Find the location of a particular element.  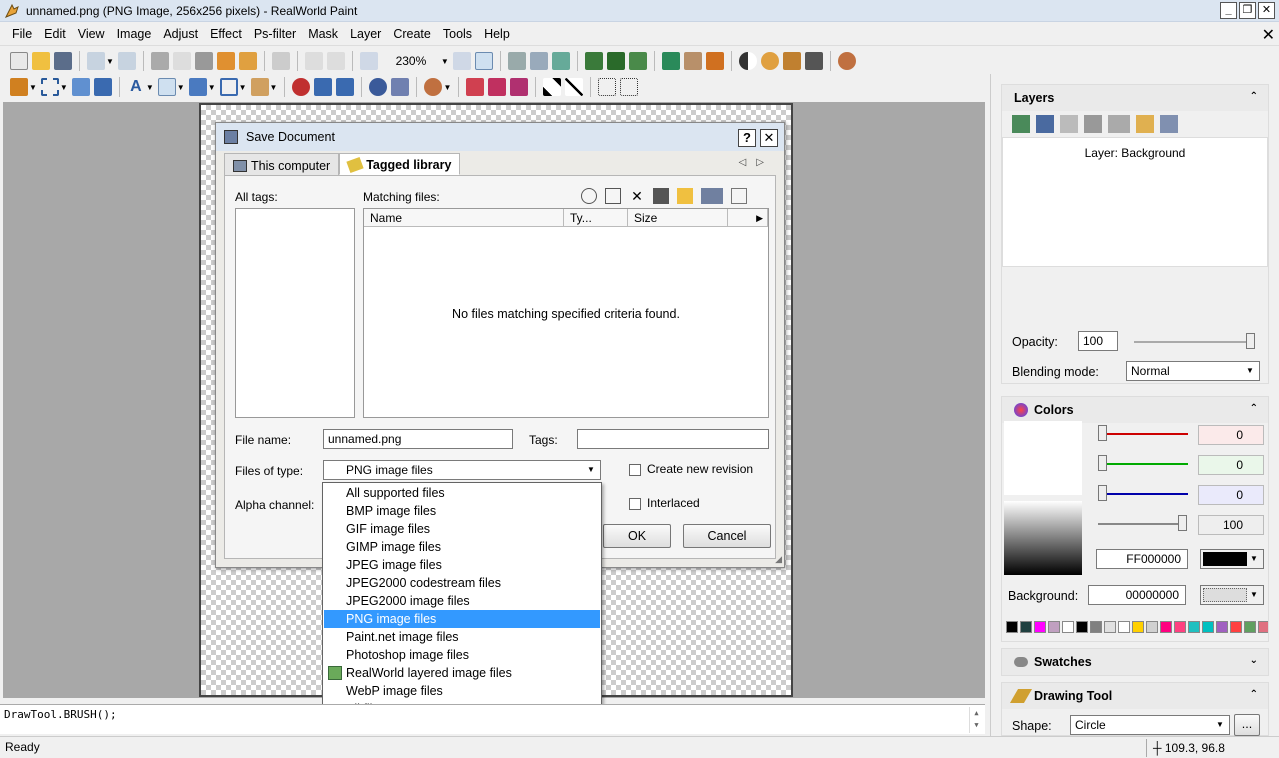

zoom-dropdown-icon: ▼ is located at coordinates (445, 61).